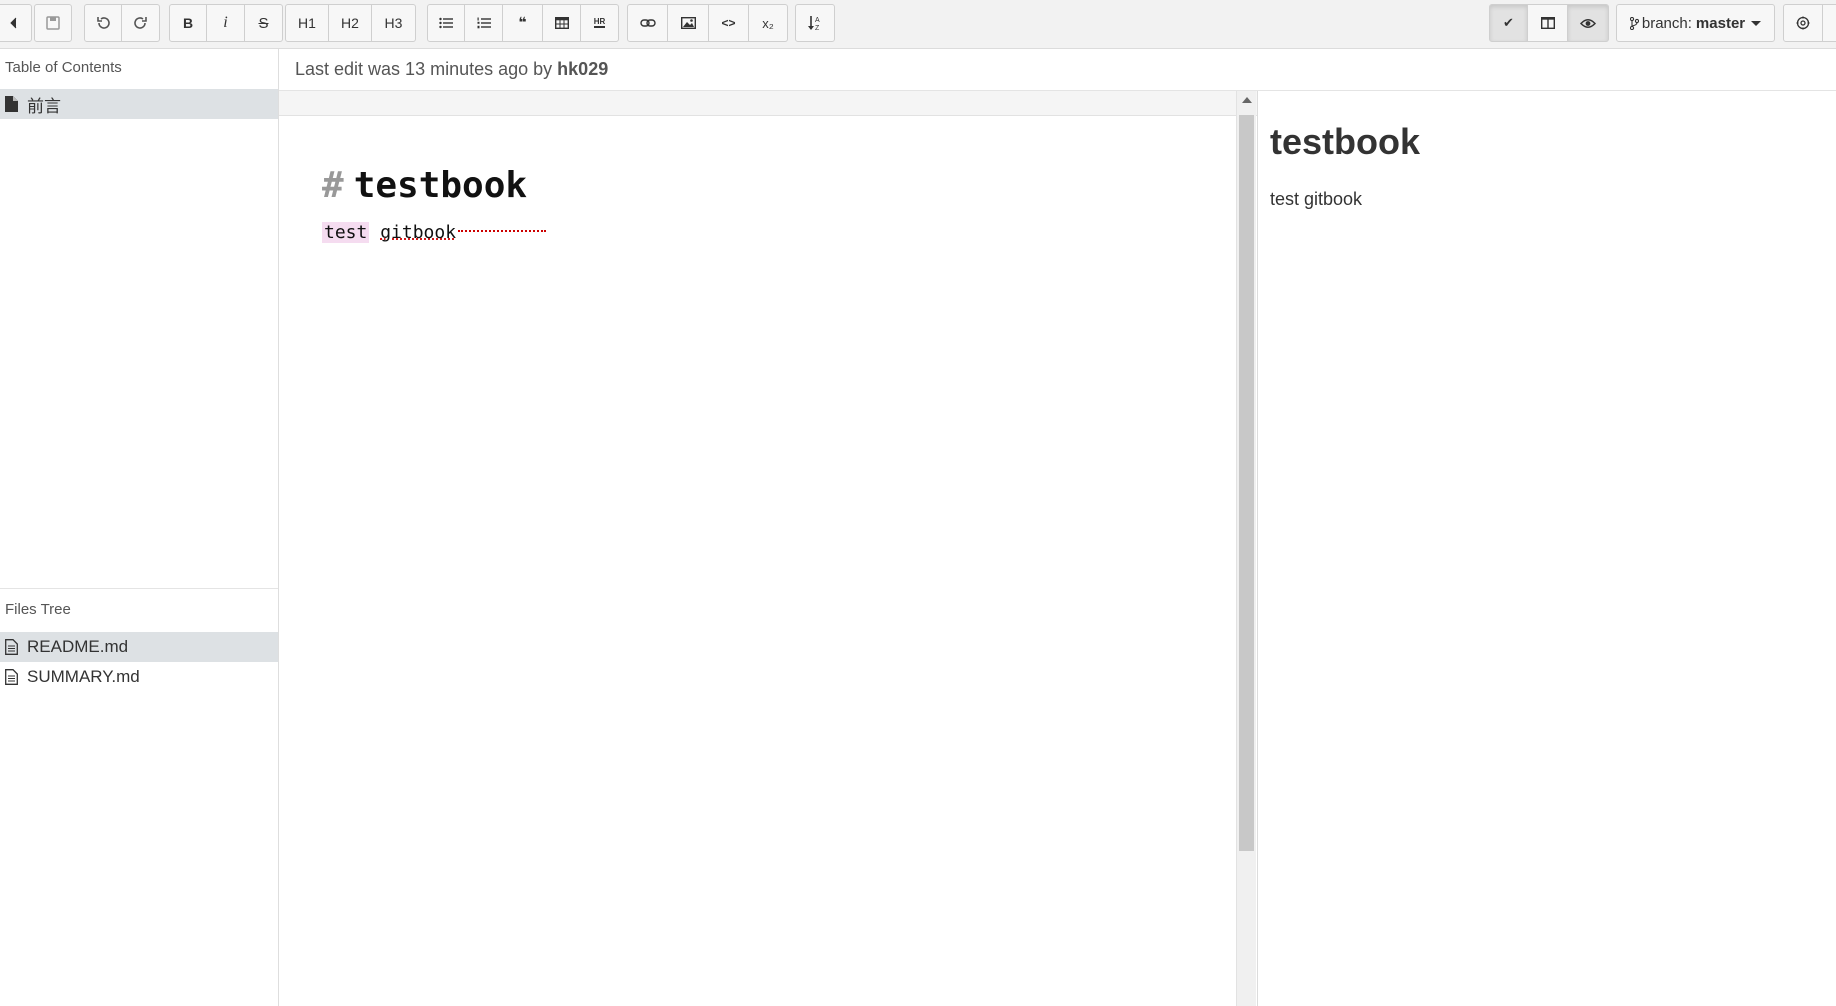  I want to click on format-group: B i S, so click(226, 23).